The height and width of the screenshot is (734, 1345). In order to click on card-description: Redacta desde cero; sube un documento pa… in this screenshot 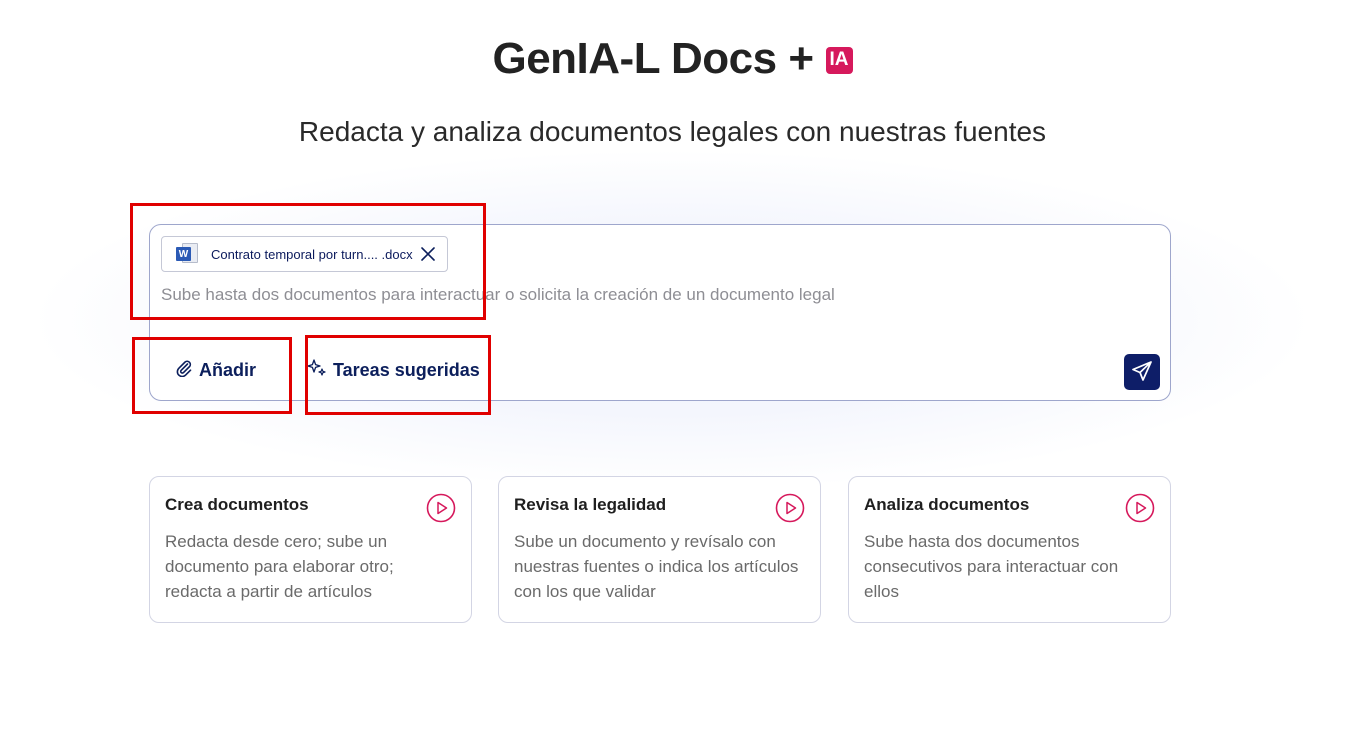, I will do `click(279, 566)`.